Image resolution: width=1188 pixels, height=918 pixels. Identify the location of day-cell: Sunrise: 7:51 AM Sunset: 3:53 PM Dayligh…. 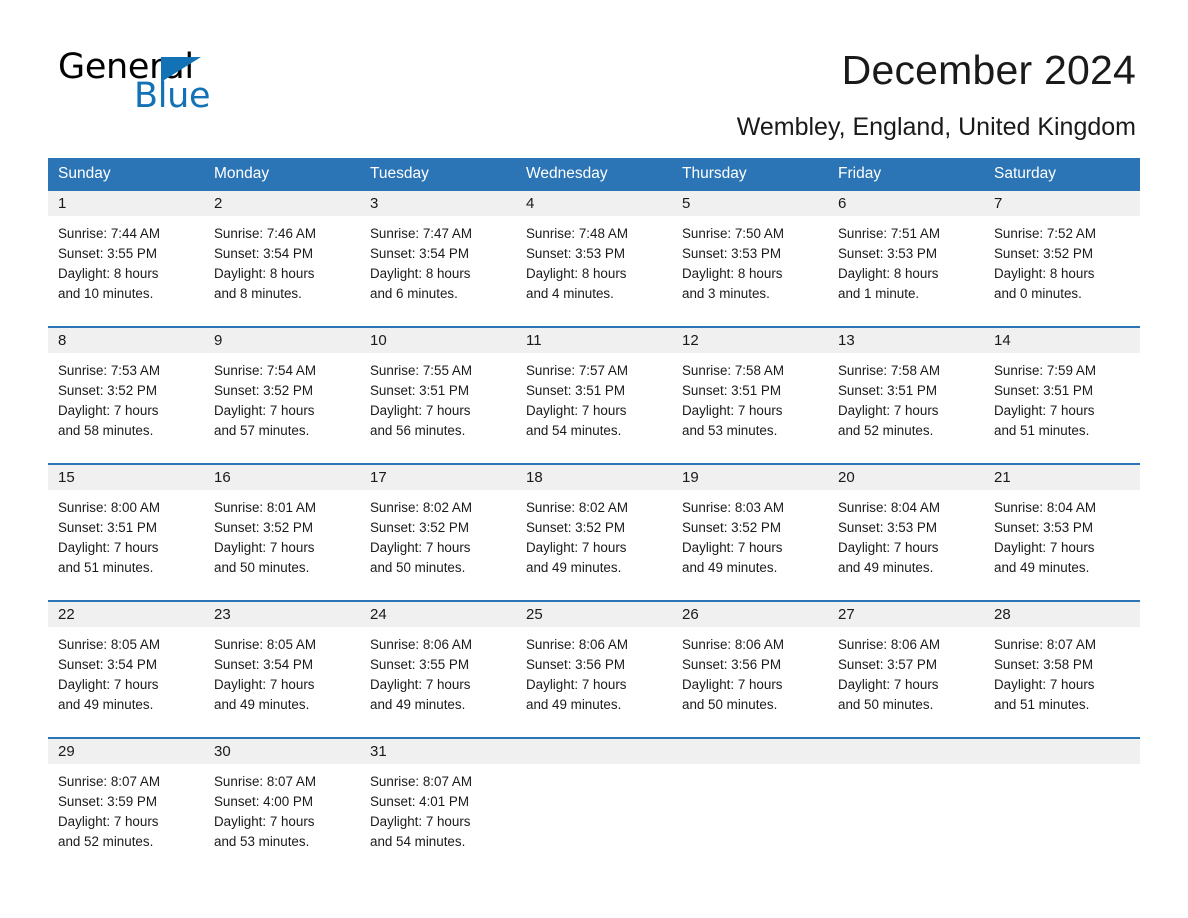
(906, 271).